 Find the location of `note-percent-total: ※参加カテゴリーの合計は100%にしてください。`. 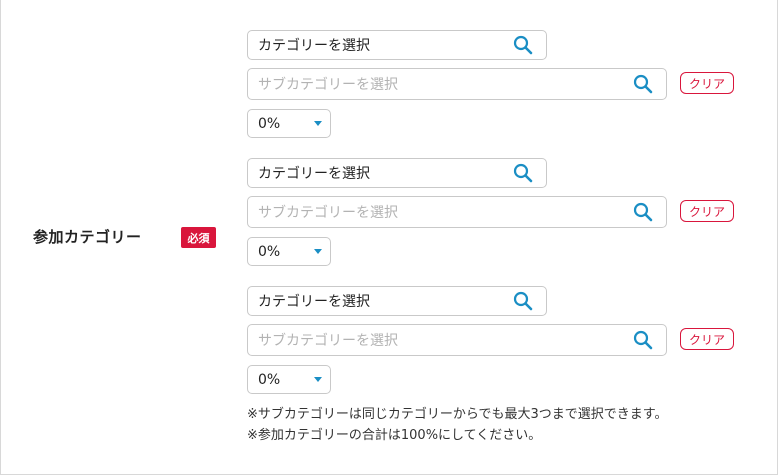

note-percent-total: ※参加カテゴリーの合計は100%にしてください。 is located at coordinates (394, 435).